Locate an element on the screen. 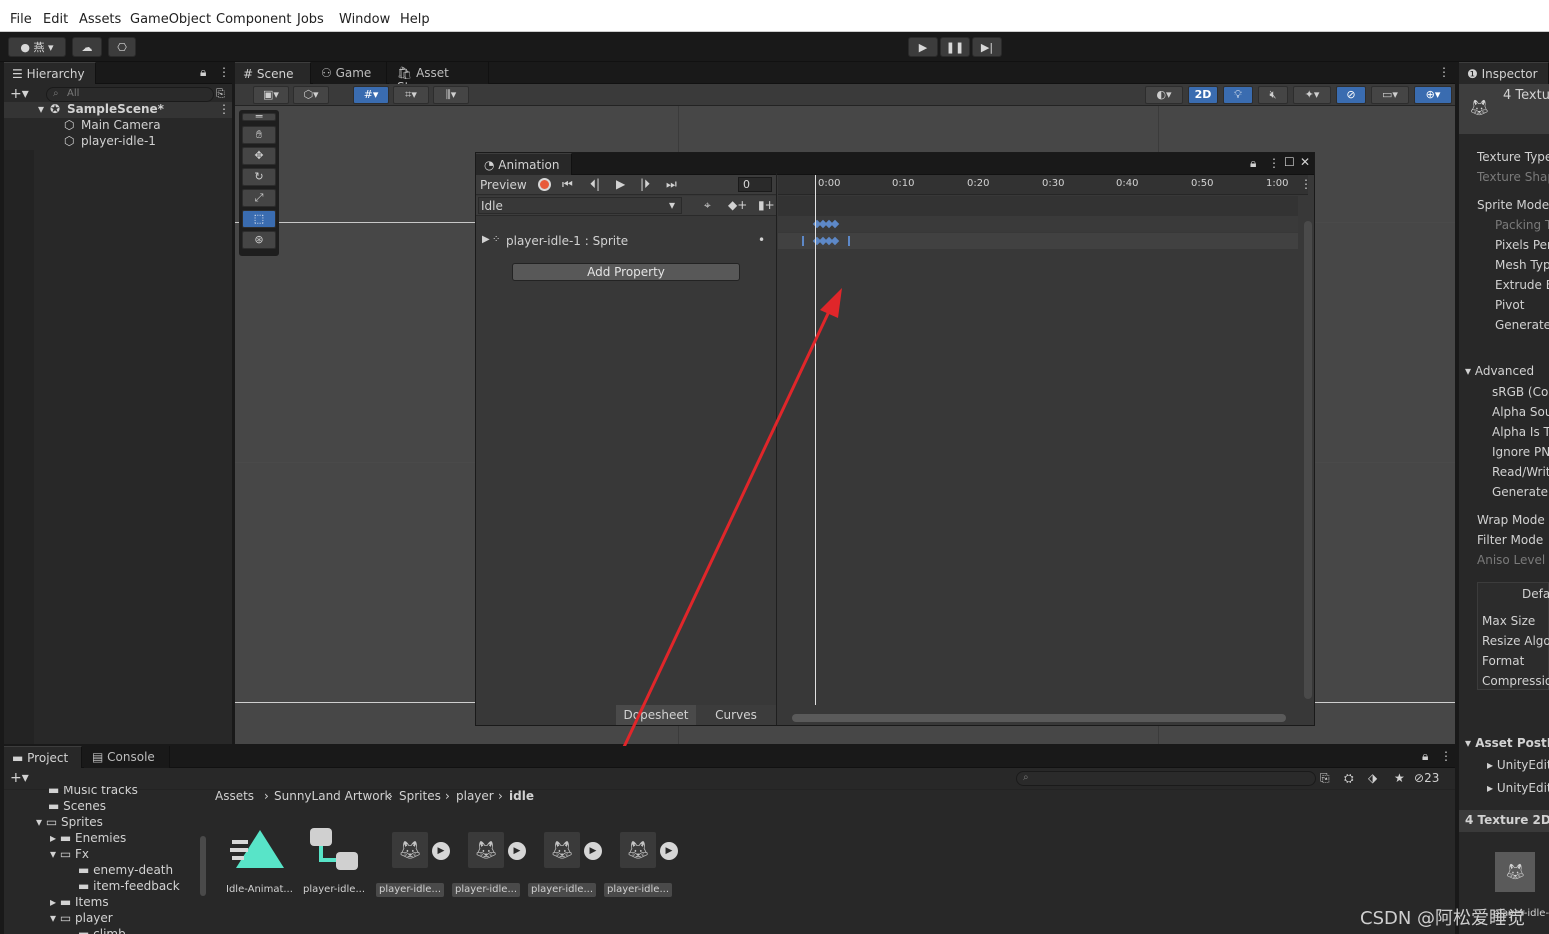 This screenshot has height=934, width=1549. lock-icon: 🔒︎ is located at coordinates (1425, 756).